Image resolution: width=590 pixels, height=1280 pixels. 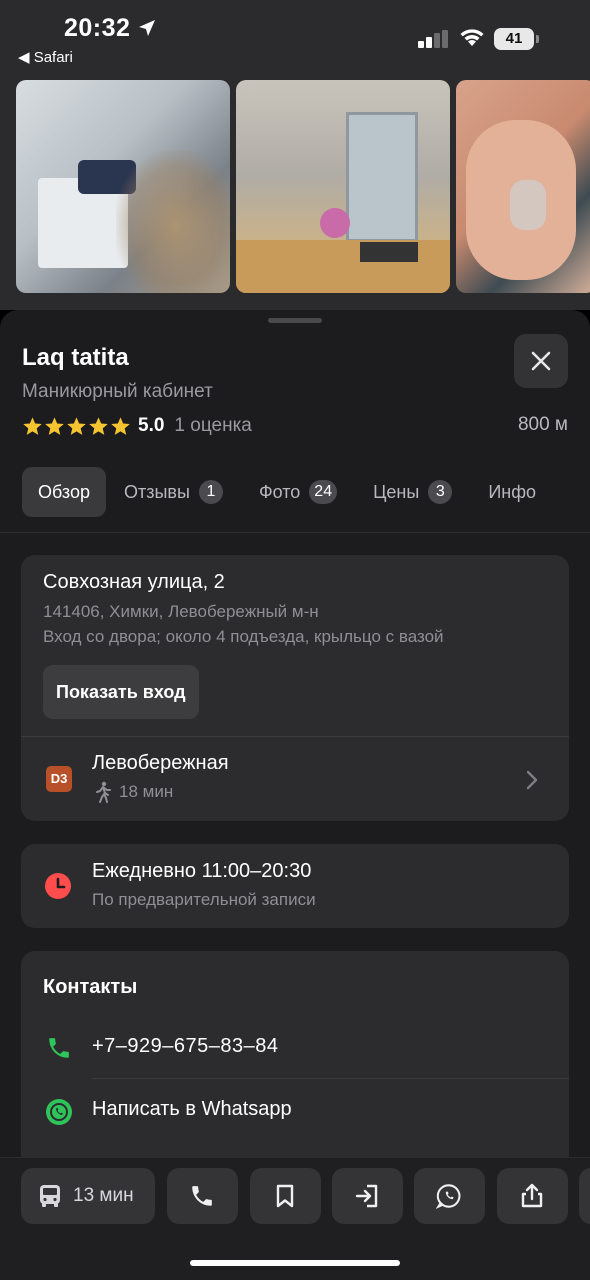 I want to click on wifi-icon, so click(x=472, y=37).